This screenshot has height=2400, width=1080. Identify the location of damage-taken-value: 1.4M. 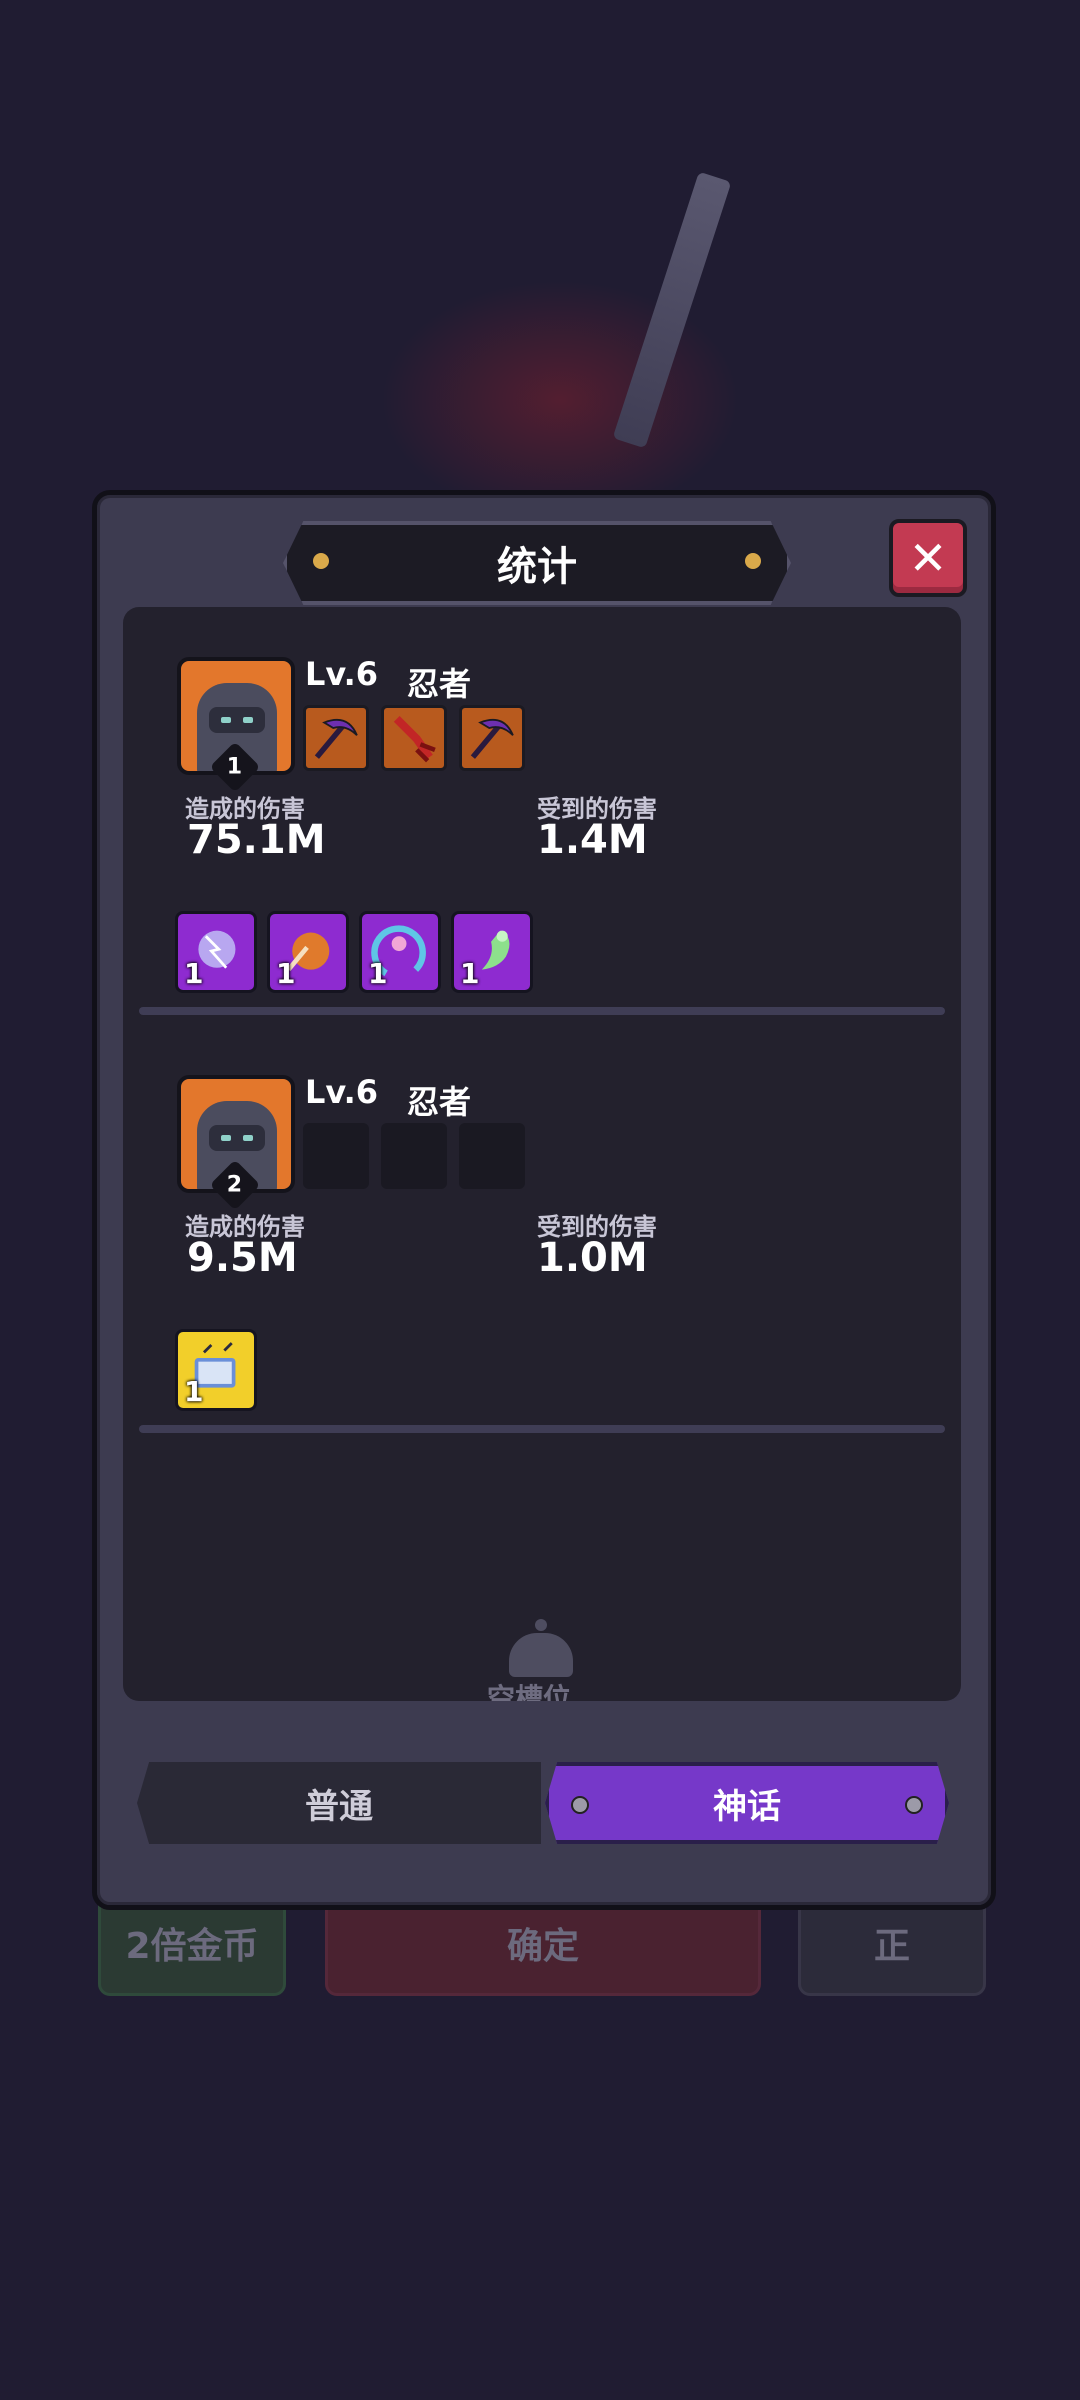
(592, 840).